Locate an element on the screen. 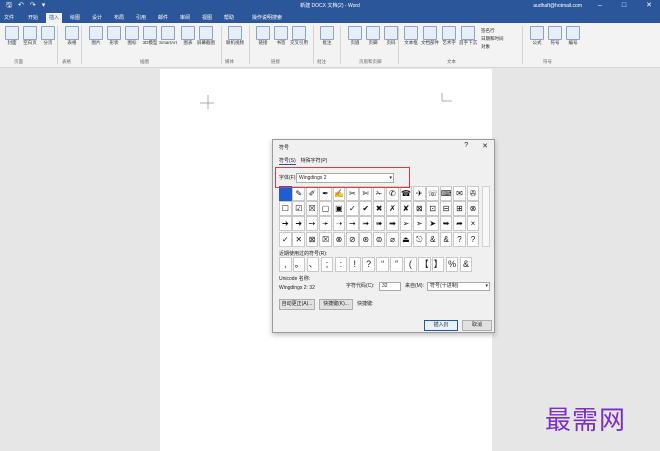 This screenshot has width=660, height=451. ribbon-button-24: 符号 is located at coordinates (555, 36).